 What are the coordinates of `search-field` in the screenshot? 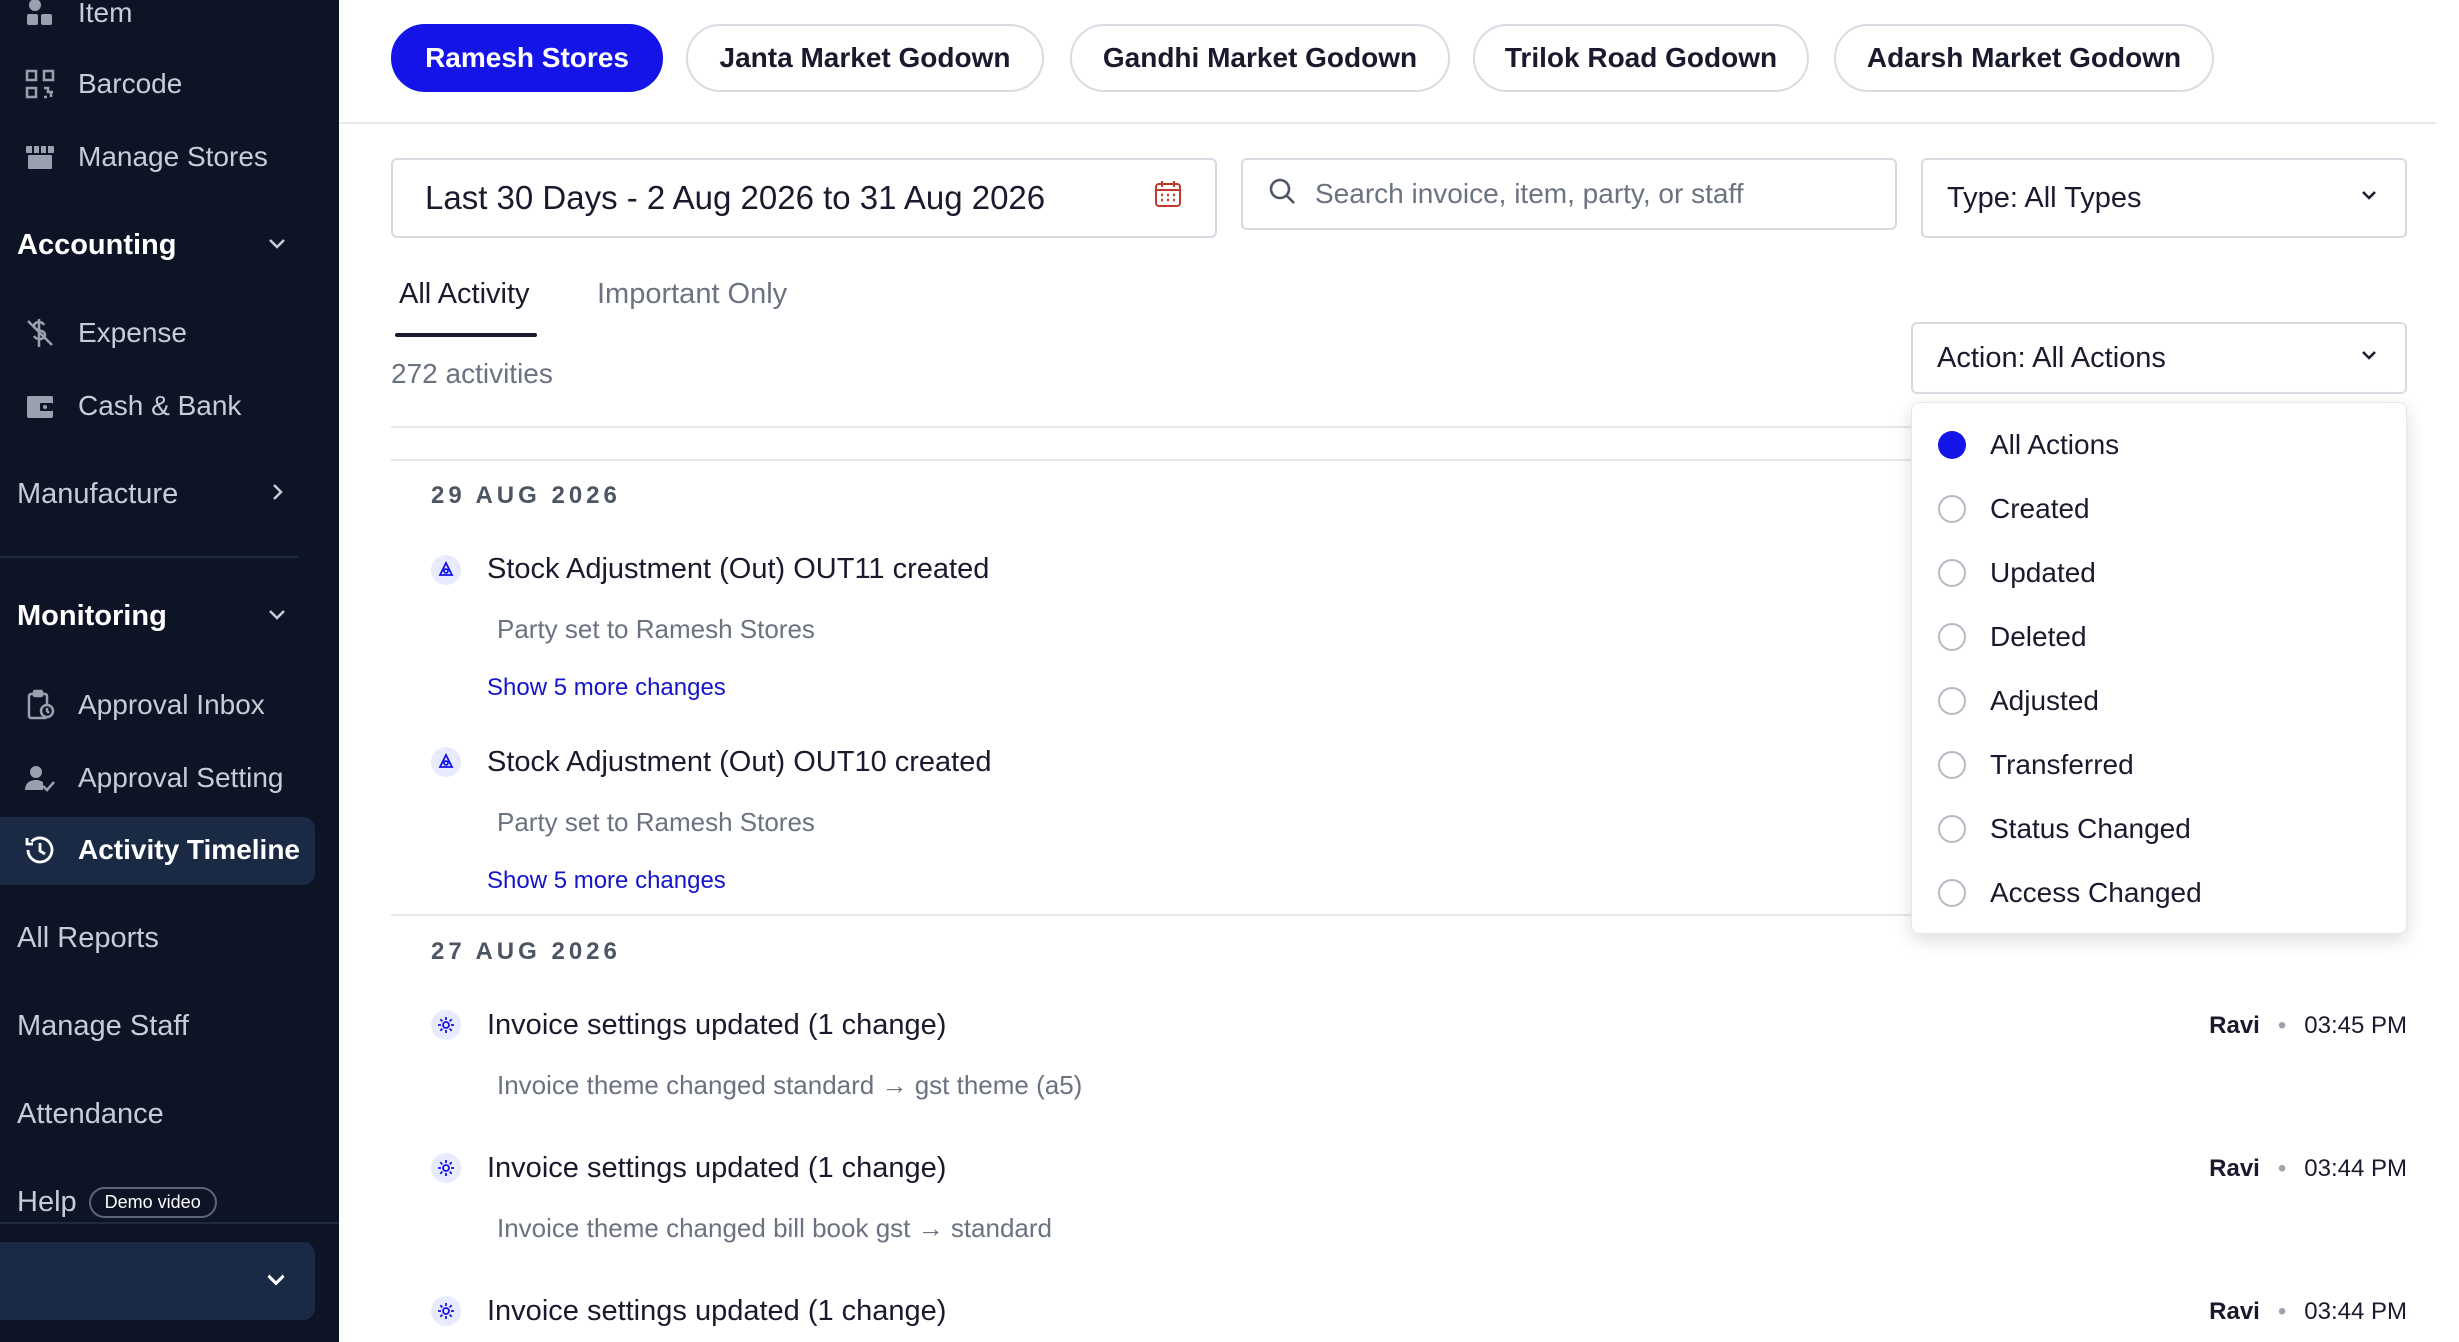 It's located at (1569, 194).